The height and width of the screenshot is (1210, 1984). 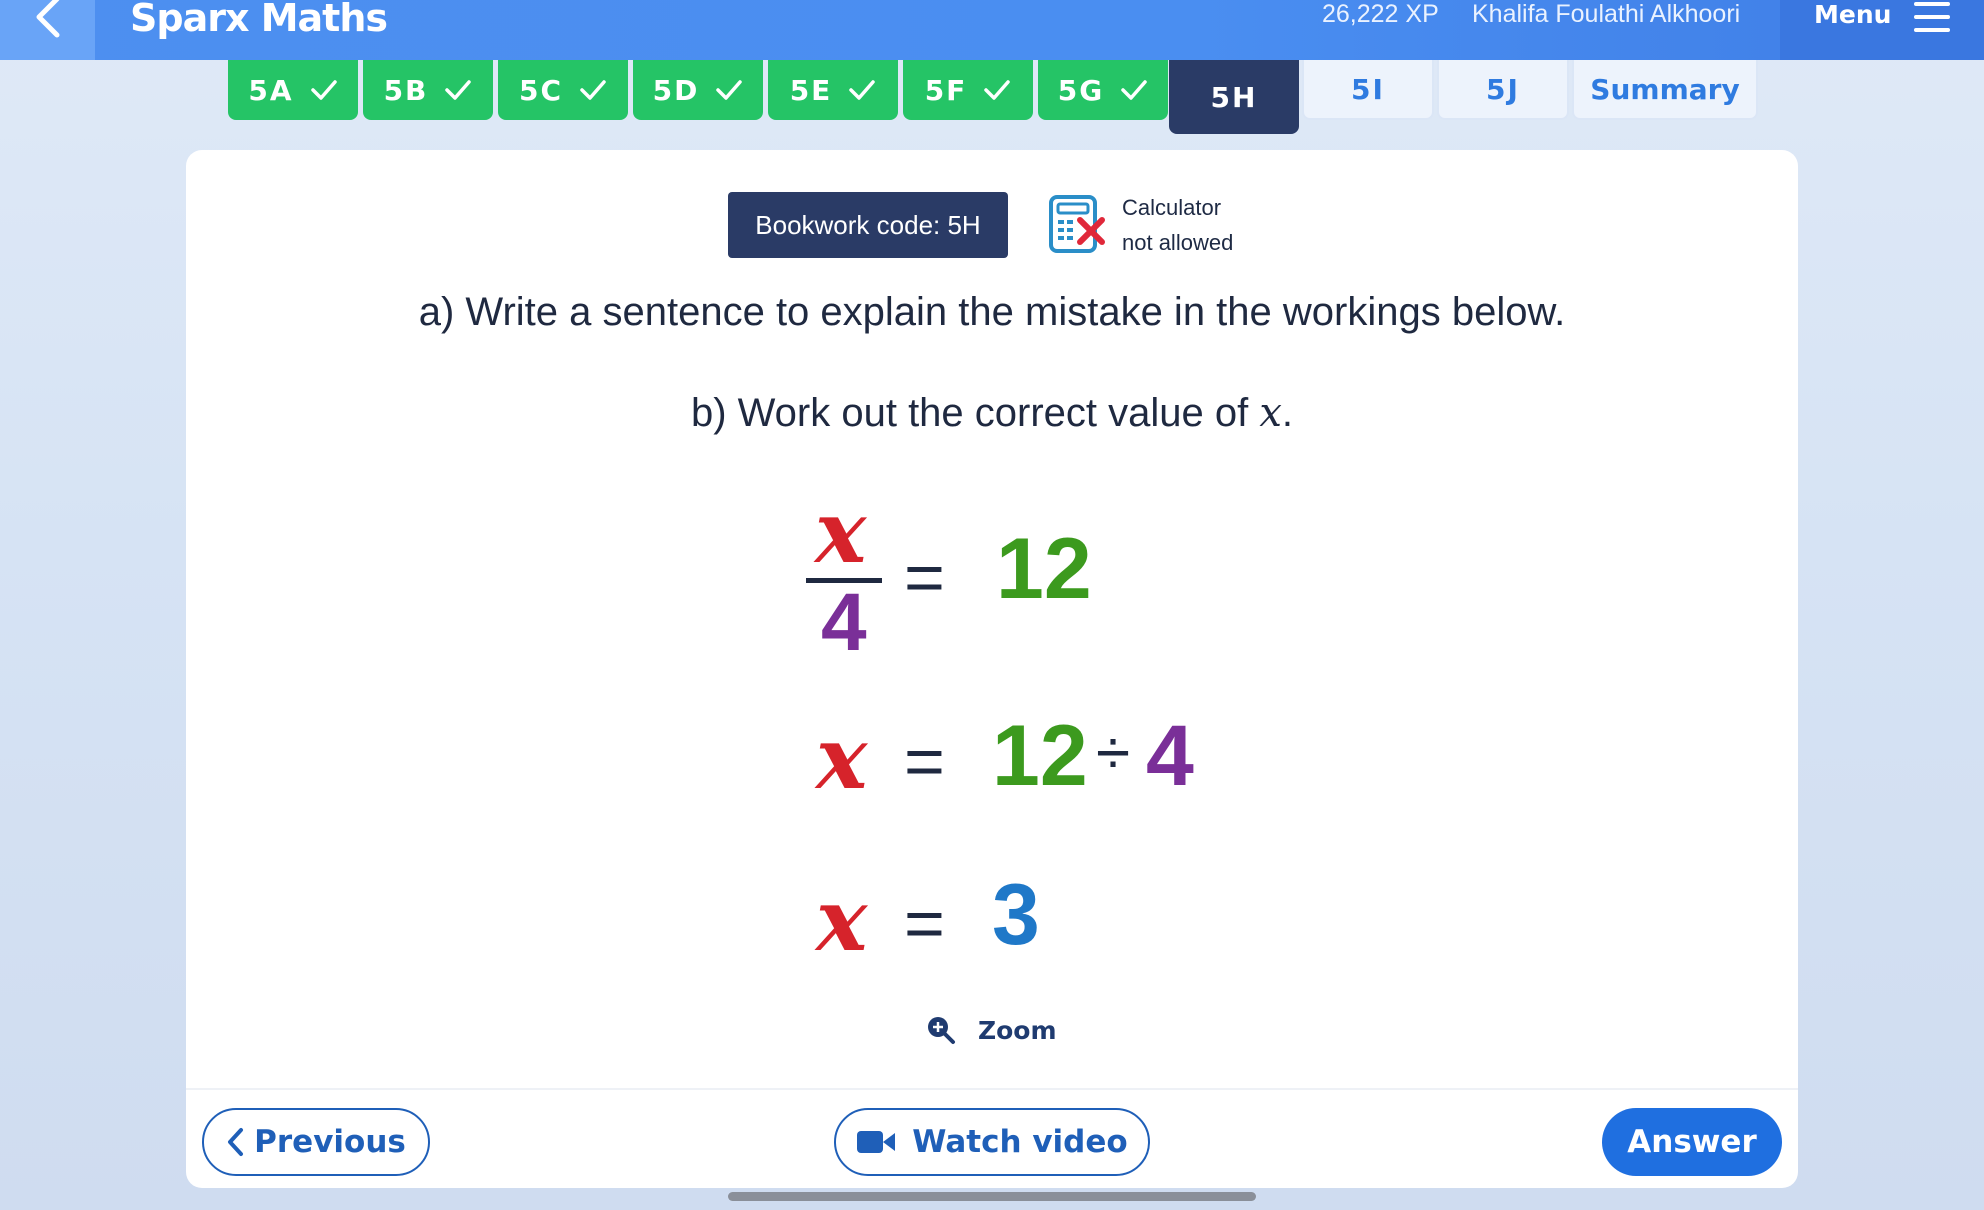 I want to click on menu-label: Menu, so click(x=1853, y=14).